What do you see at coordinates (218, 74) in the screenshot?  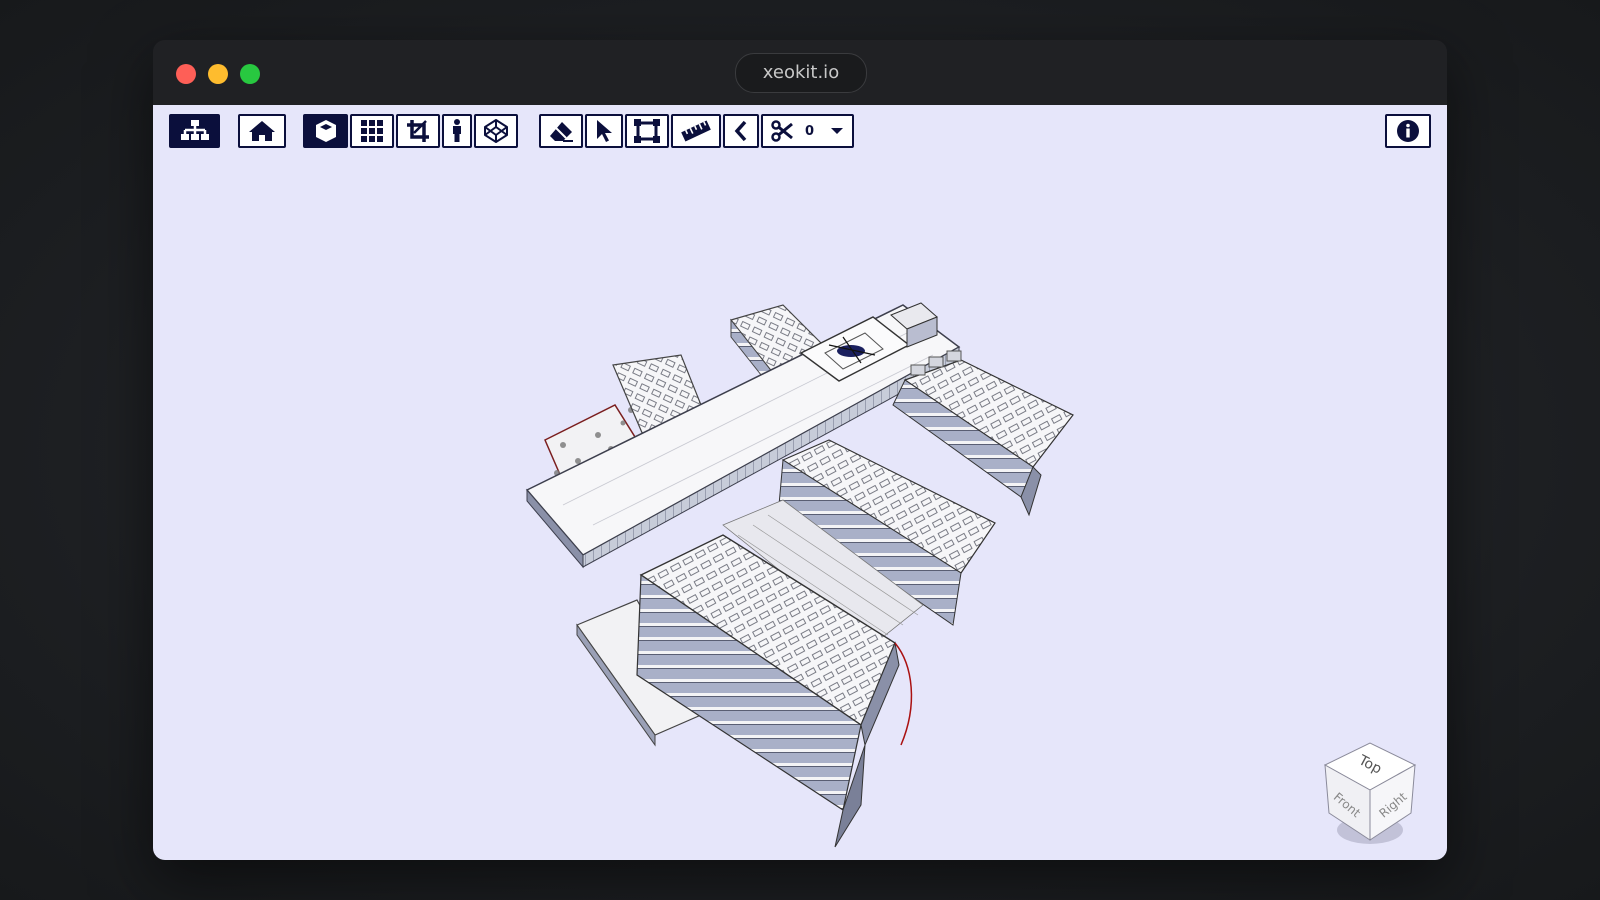 I see `minimize-window-button` at bounding box center [218, 74].